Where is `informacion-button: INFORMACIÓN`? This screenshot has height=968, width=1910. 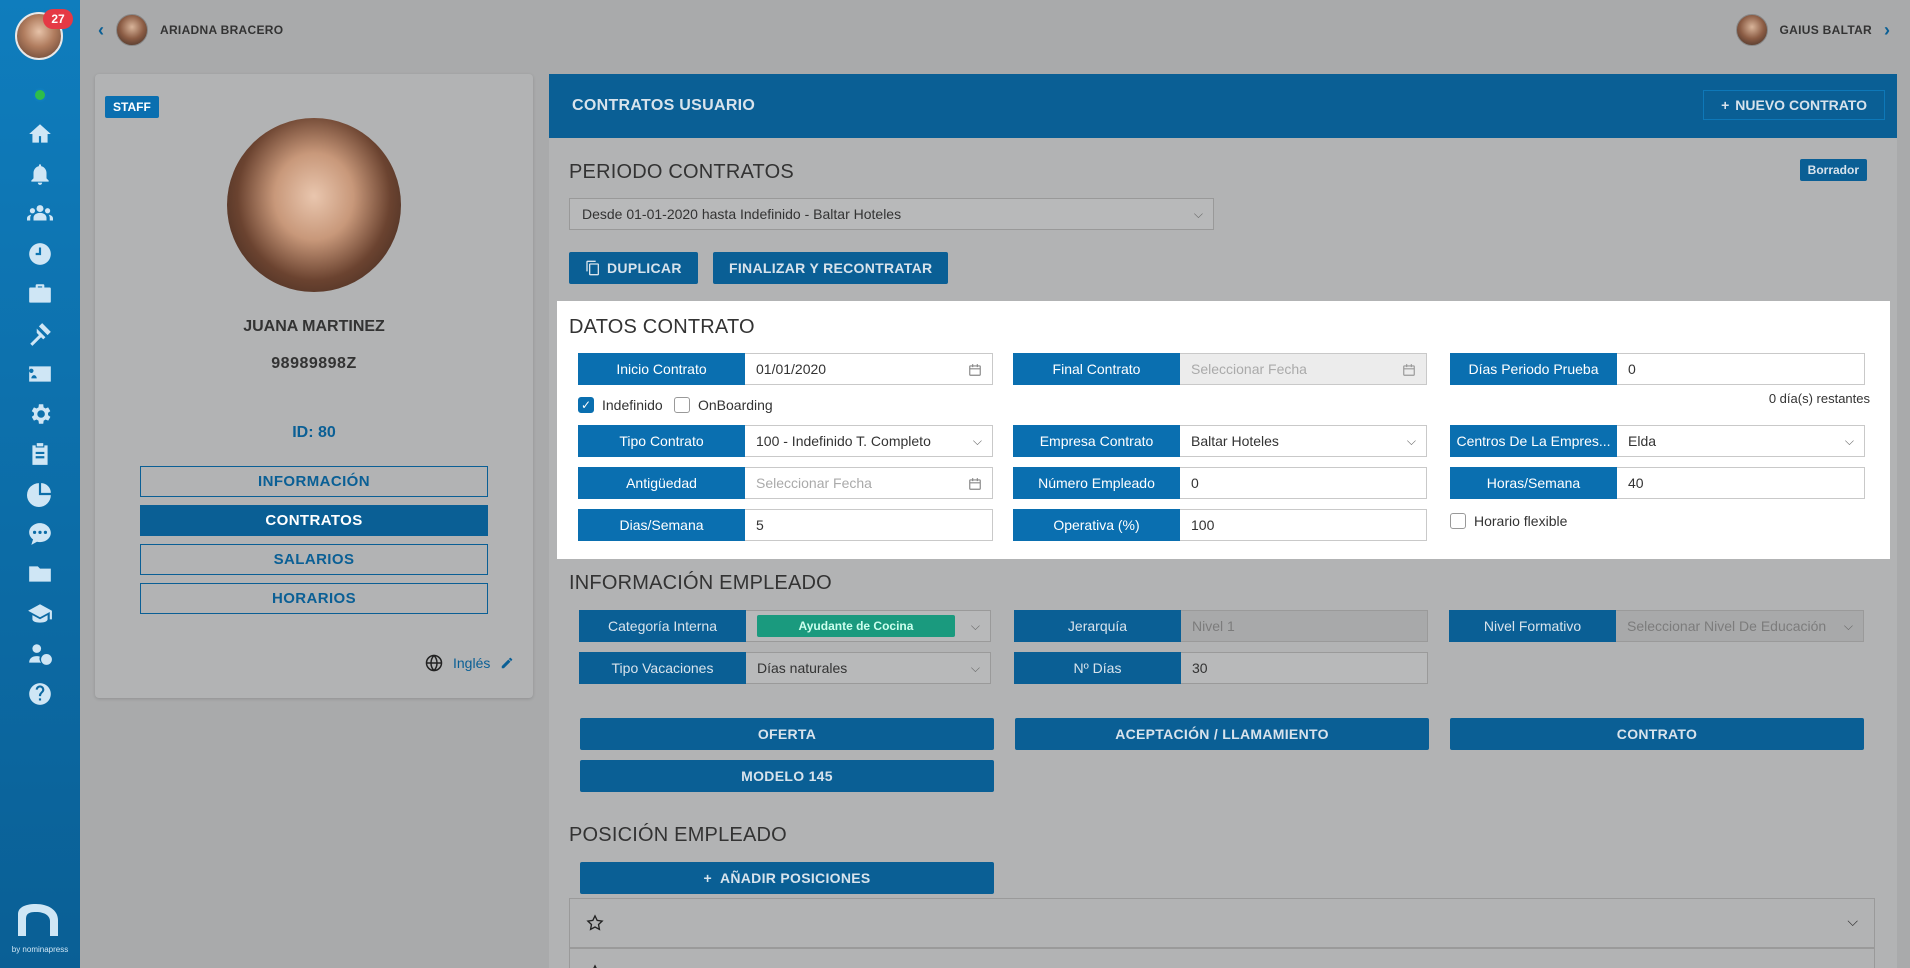 informacion-button: INFORMACIÓN is located at coordinates (314, 481).